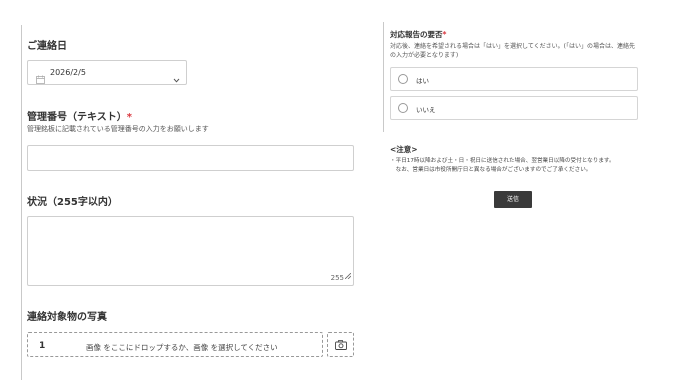 The image size is (690, 388). I want to click on response-report-title: 対応報告の要否*, so click(418, 34).